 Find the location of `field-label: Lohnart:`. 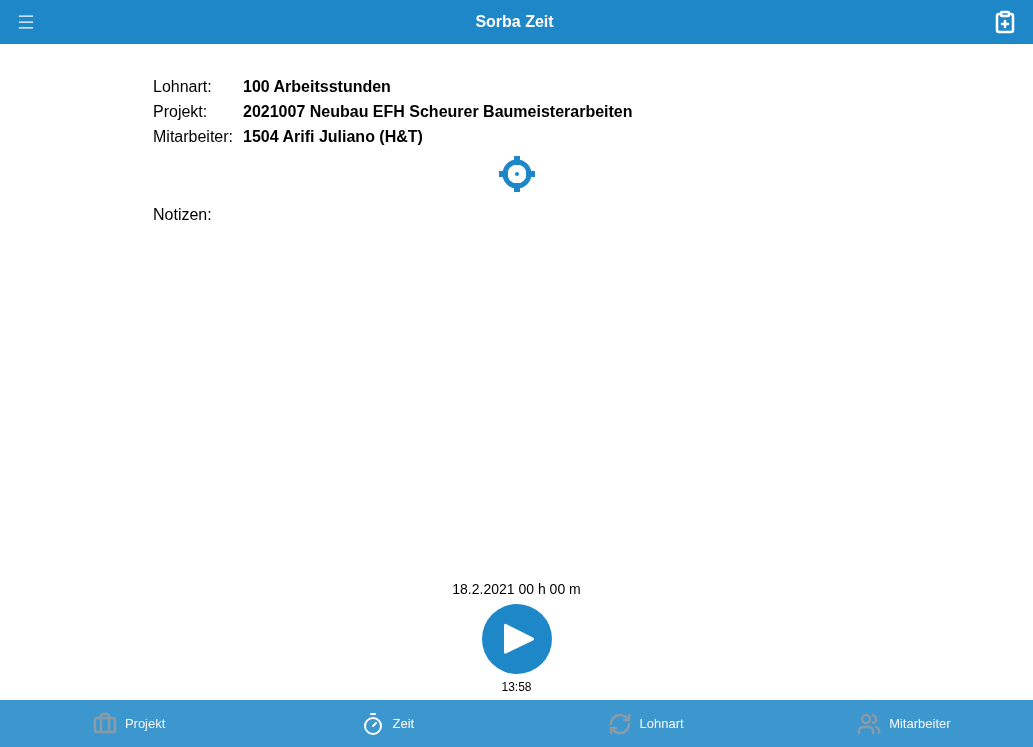

field-label: Lohnart: is located at coordinates (183, 86).